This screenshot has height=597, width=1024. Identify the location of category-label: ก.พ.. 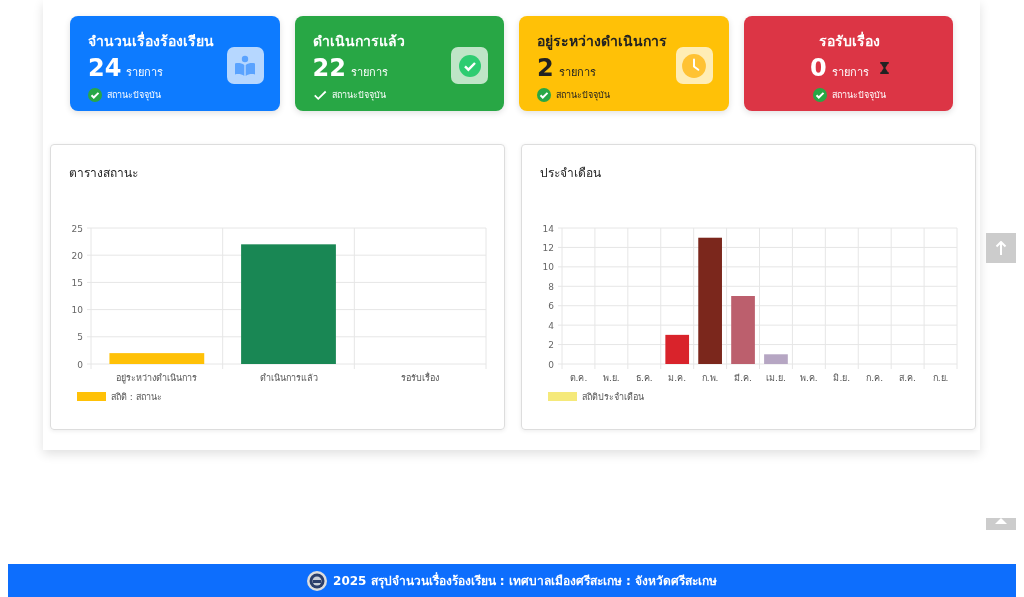
(710, 378).